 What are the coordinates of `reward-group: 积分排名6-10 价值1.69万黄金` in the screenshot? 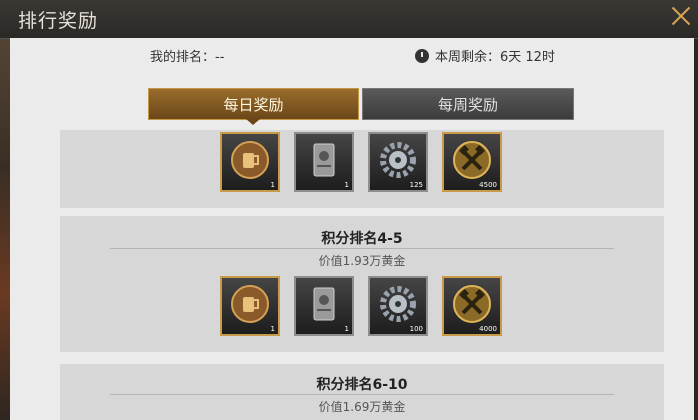 It's located at (362, 392).